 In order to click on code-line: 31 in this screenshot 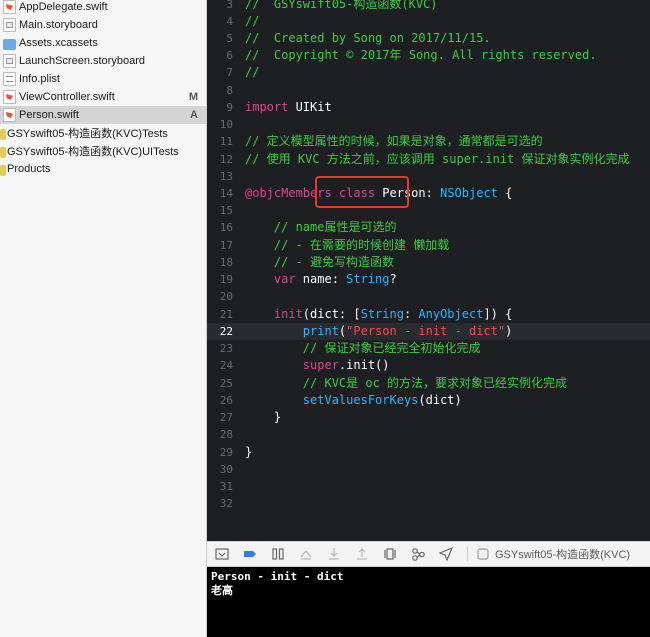, I will do `click(428, 486)`.